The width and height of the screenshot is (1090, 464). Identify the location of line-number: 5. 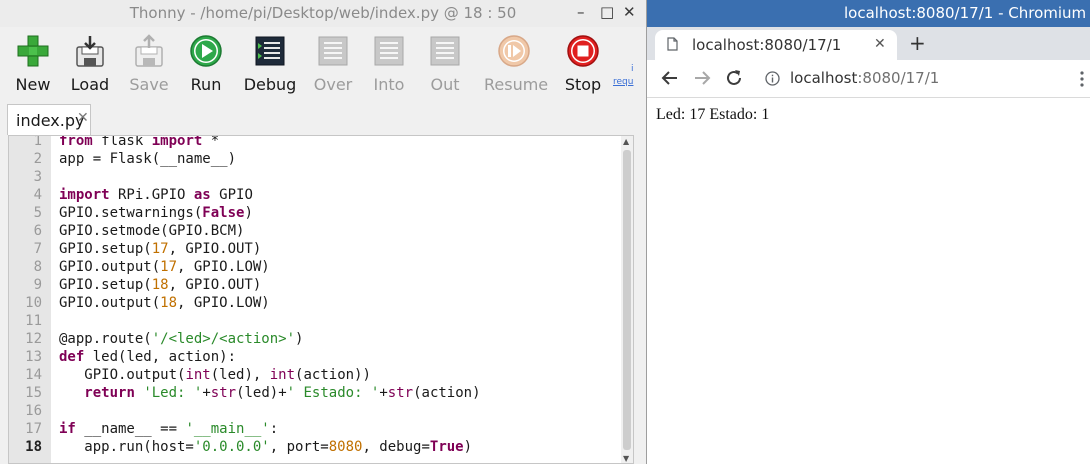
(37, 213).